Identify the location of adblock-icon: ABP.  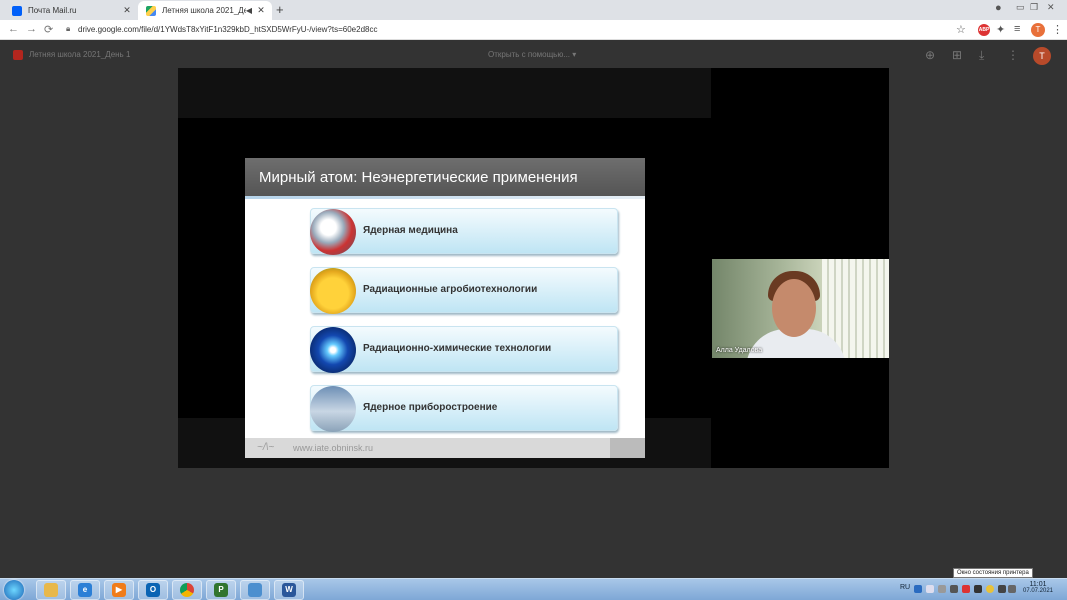
(984, 30).